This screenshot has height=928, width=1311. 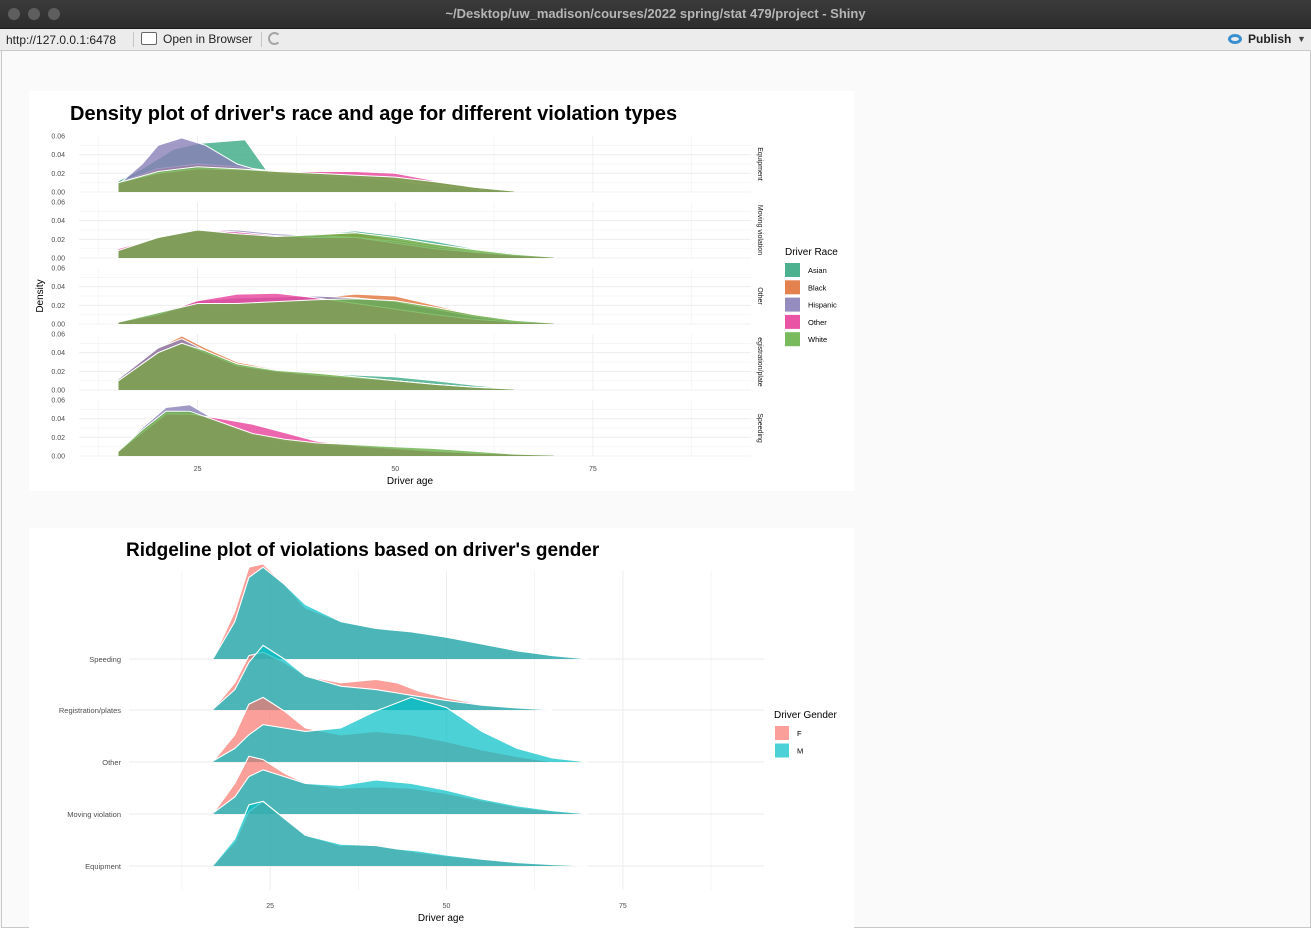 I want to click on legend-swatch-black, so click(x=792, y=287).